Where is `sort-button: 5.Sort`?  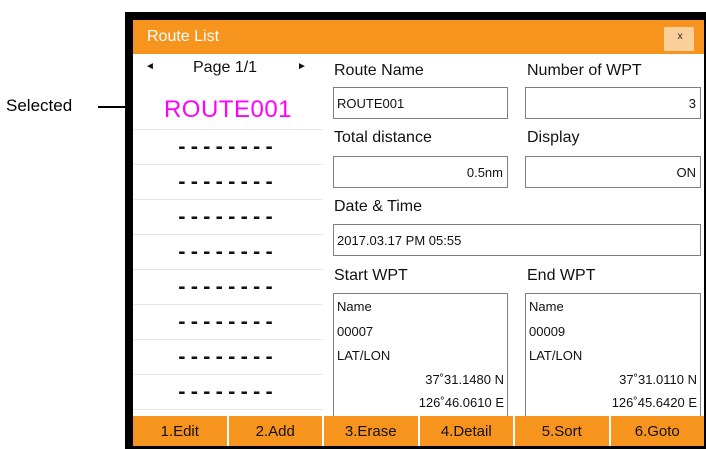
sort-button: 5.Sort is located at coordinates (563, 431).